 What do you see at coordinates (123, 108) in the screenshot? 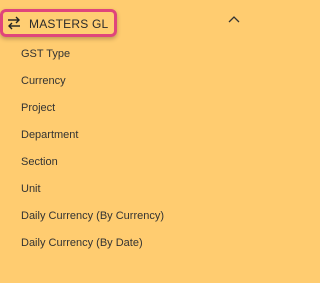
I see `menu-item-project: Project` at bounding box center [123, 108].